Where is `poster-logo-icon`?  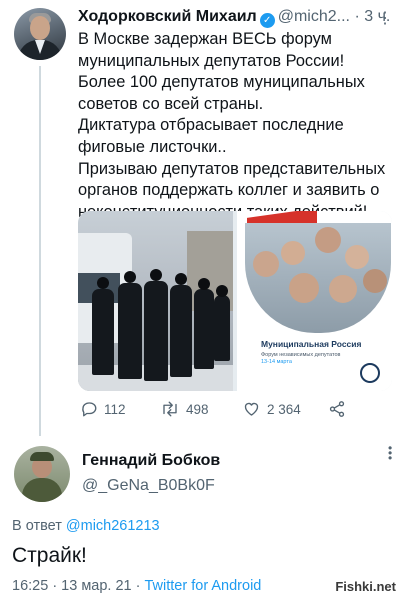 poster-logo-icon is located at coordinates (370, 373).